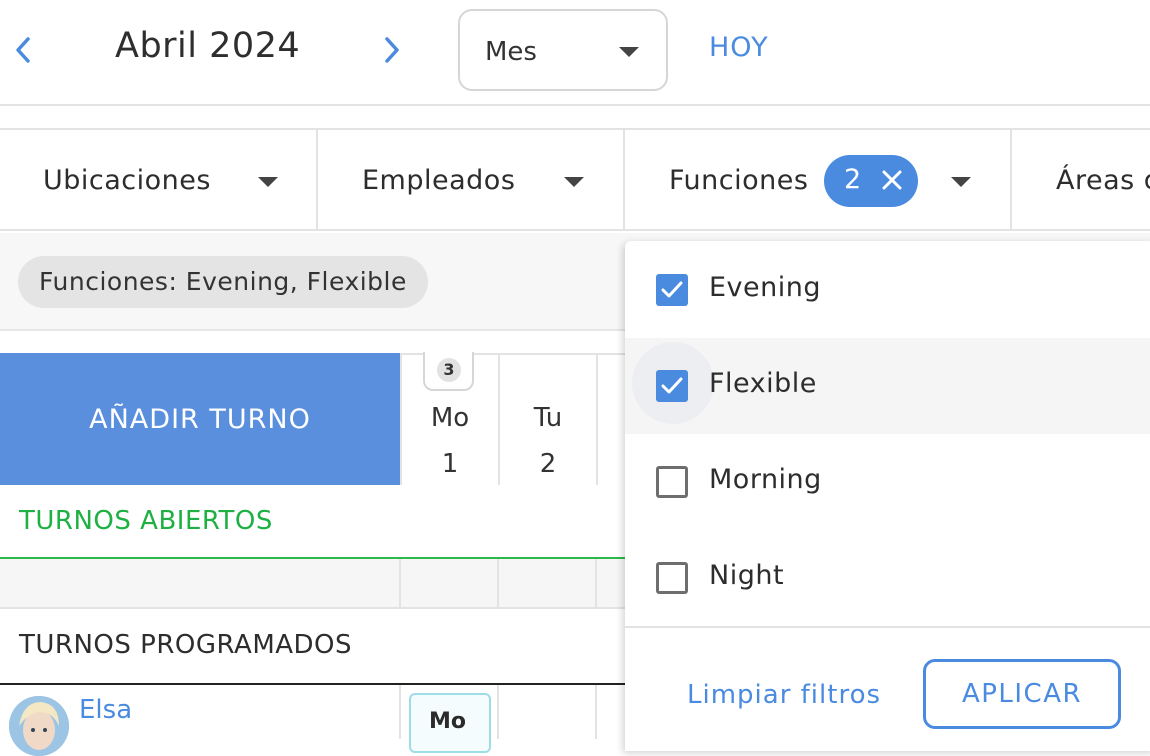  I want to click on filter-areas: Áreas d, so click(1081, 180).